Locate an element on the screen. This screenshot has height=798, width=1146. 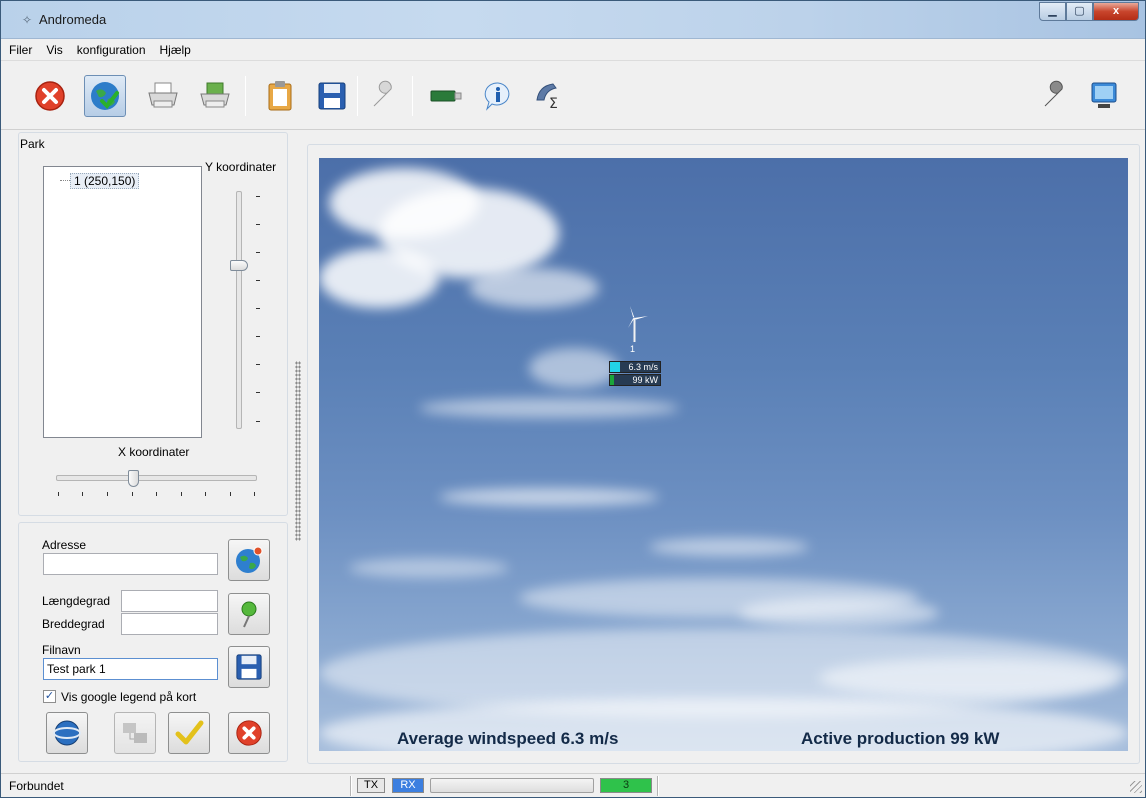
pin-icon is located at coordinates (249, 614).